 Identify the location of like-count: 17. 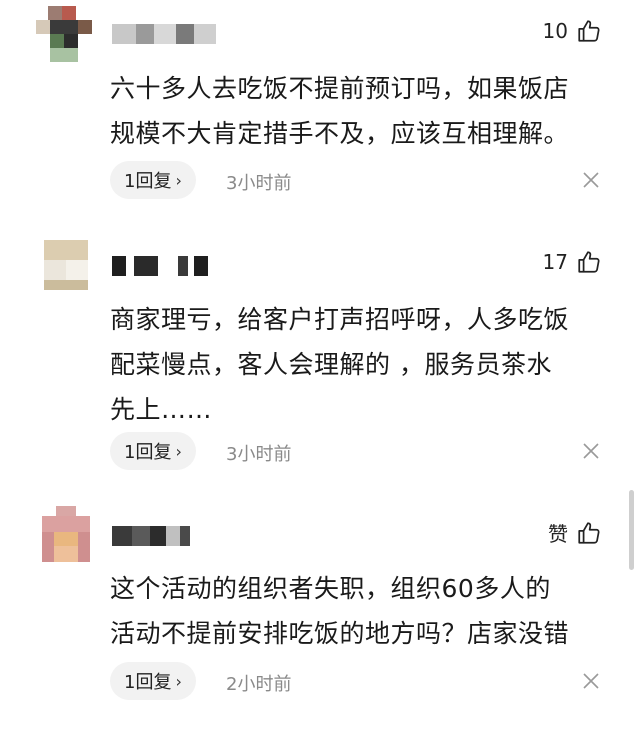
(555, 262).